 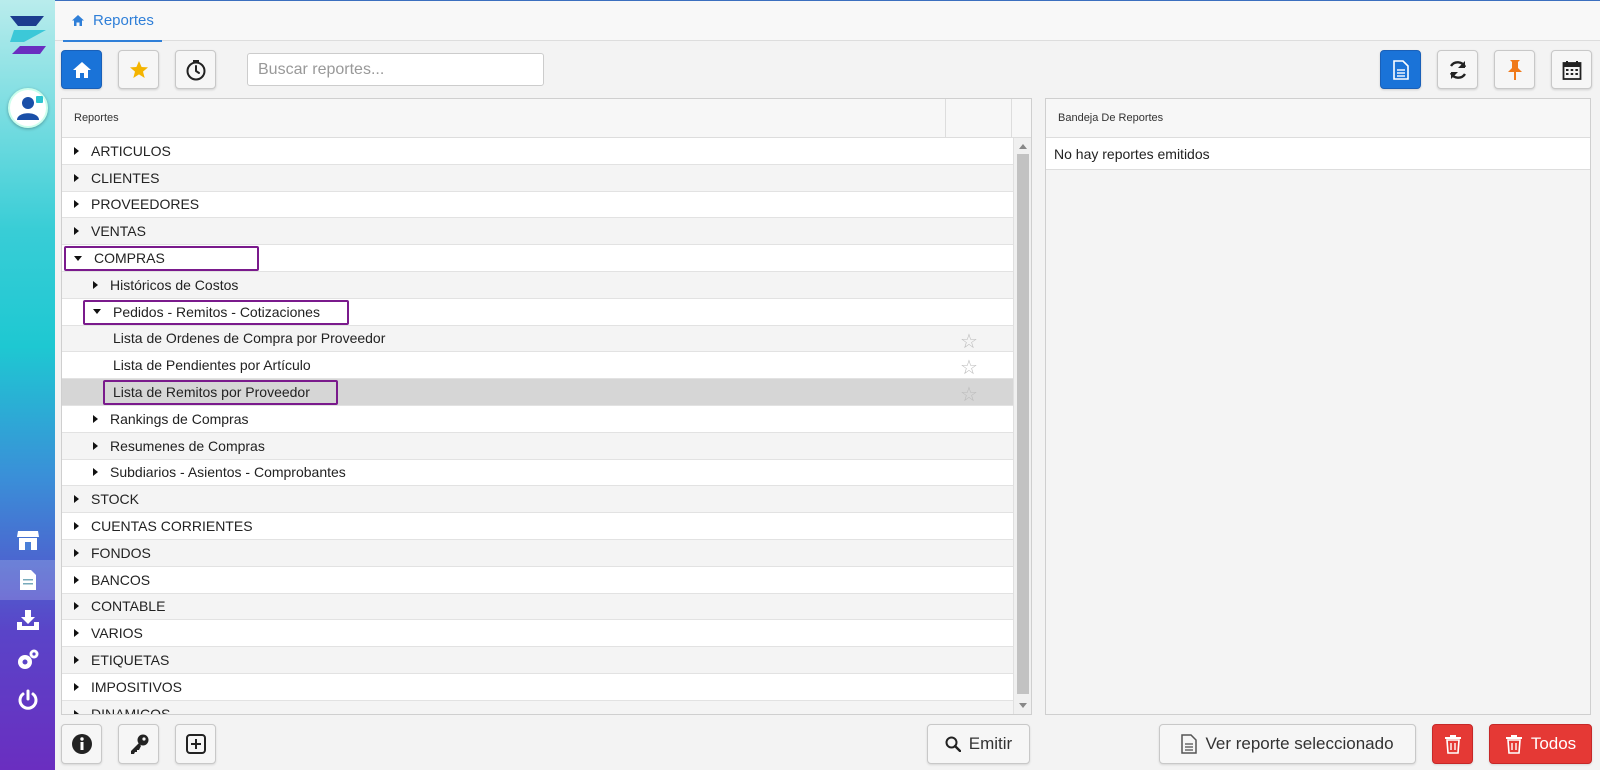 I want to click on search-input, so click(x=395, y=69).